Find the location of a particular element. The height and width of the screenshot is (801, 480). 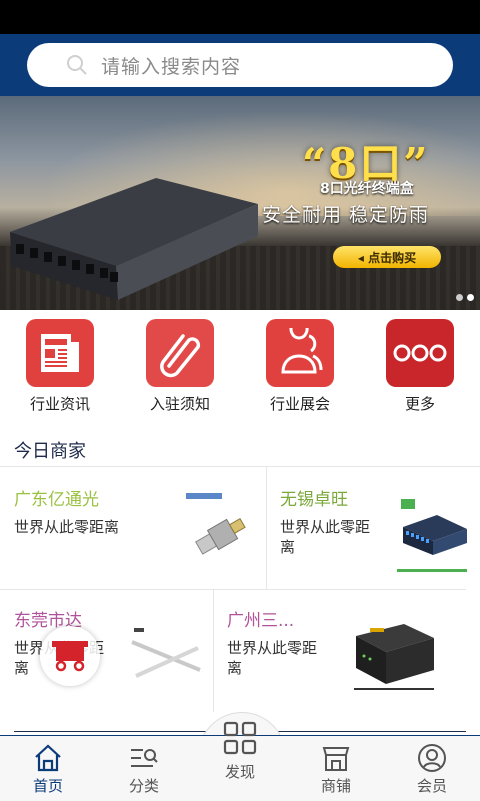

category-icon is located at coordinates (144, 758).